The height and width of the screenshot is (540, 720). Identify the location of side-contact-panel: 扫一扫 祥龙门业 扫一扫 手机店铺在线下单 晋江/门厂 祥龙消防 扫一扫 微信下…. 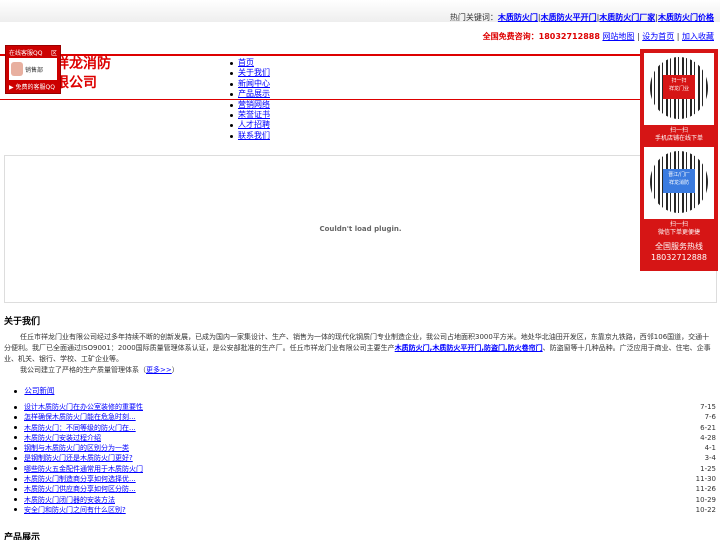
(679, 160).